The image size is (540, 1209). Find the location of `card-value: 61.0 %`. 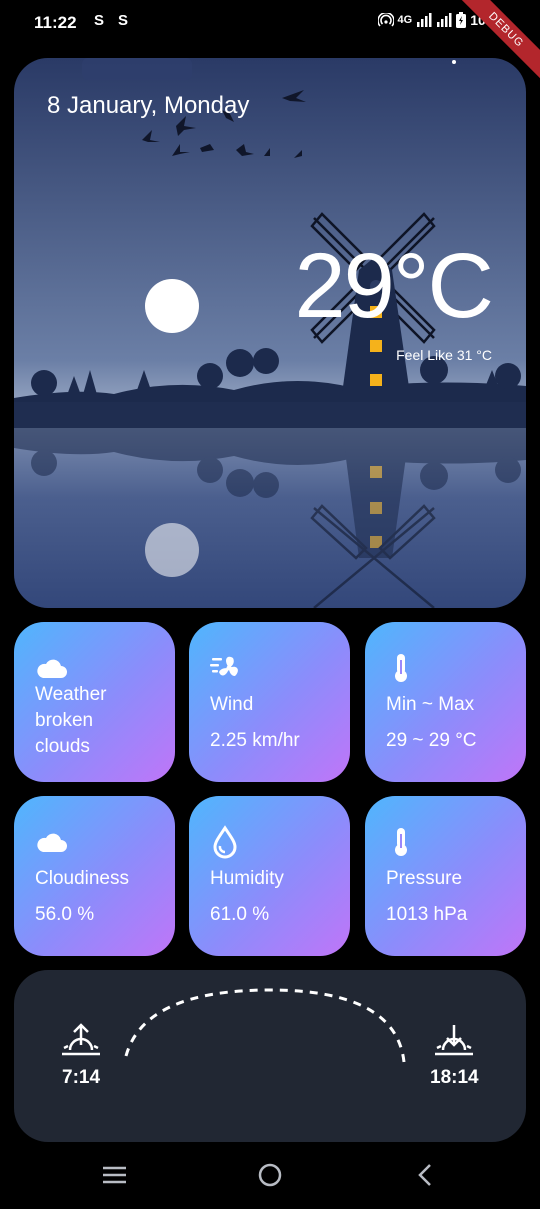

card-value: 61.0 % is located at coordinates (240, 914).